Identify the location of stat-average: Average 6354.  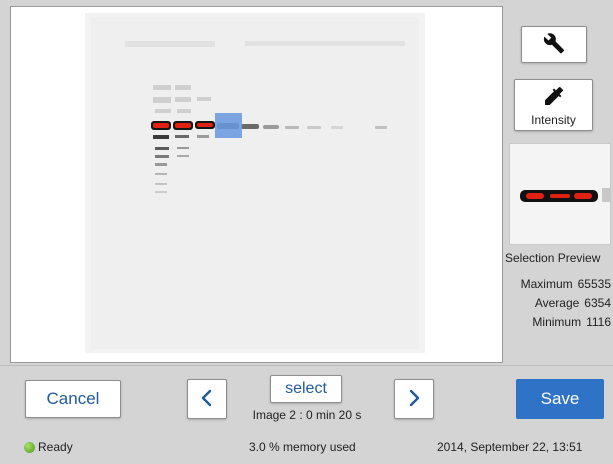
(561, 302).